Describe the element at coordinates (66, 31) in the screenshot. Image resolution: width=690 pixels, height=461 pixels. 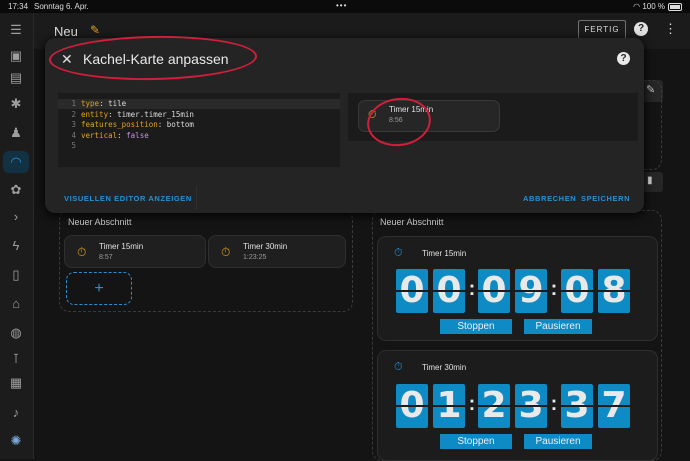
I see `dashboard-title: Neu` at that location.